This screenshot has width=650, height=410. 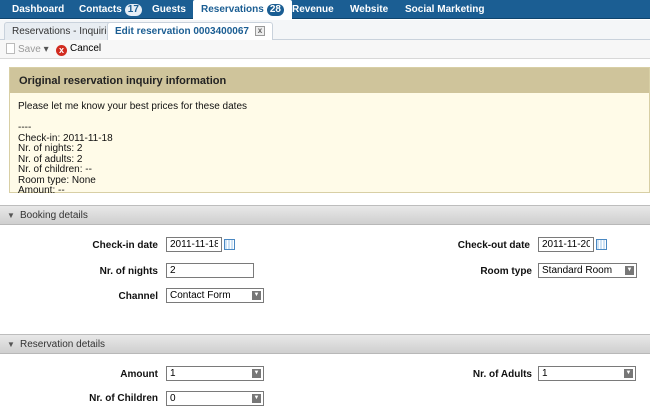 I want to click on cancel-icon: x, so click(x=61, y=50).